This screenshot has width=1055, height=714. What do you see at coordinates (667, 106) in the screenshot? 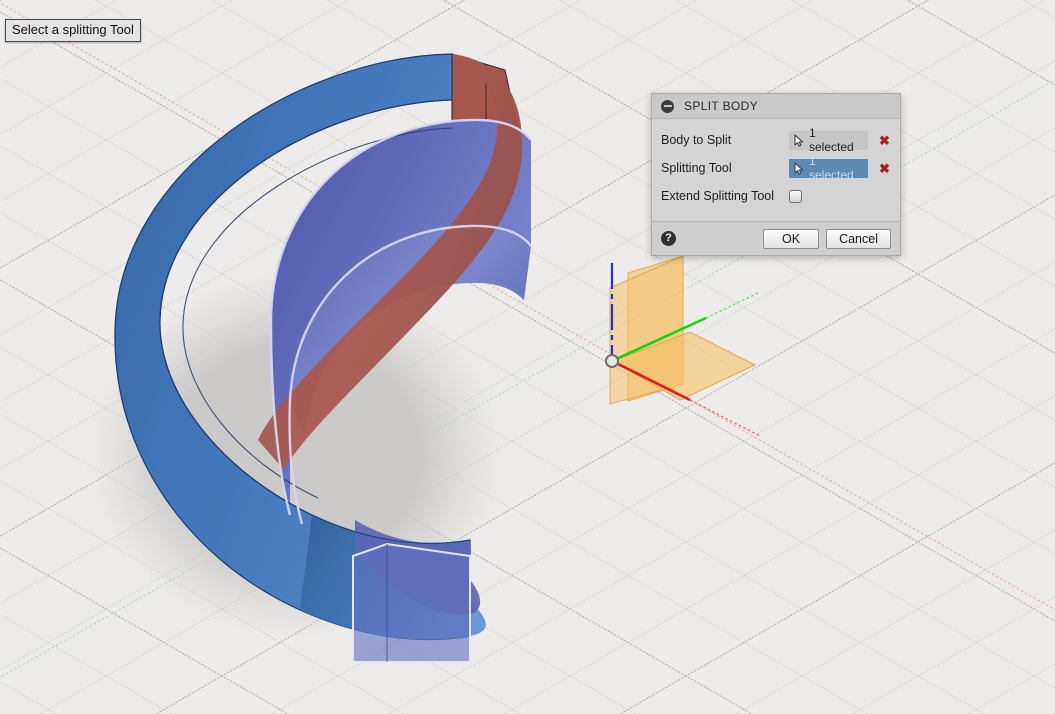
I see `minus-circle-icon` at bounding box center [667, 106].